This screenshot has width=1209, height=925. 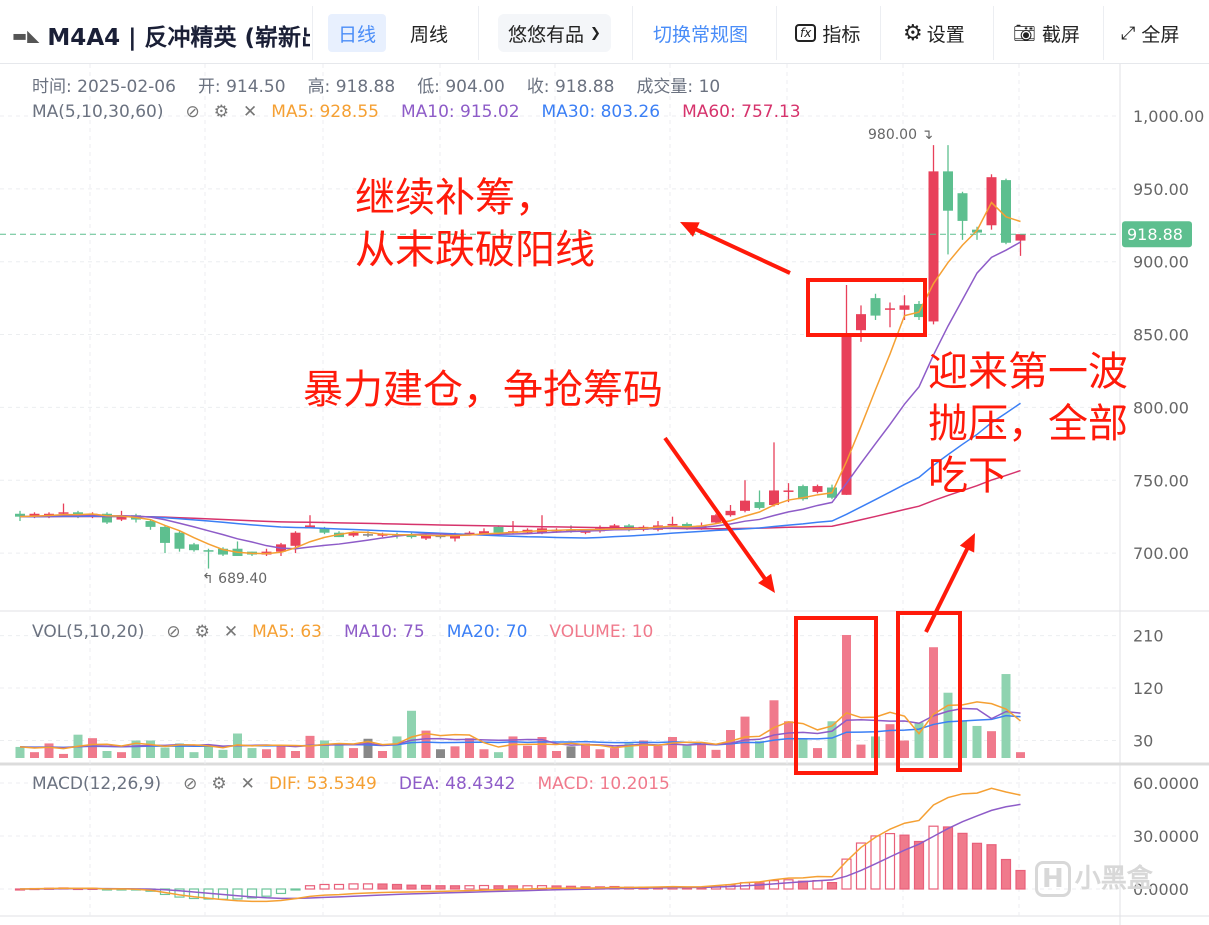 What do you see at coordinates (461, 87) in the screenshot?
I see `info-low: 低: 904.00` at bounding box center [461, 87].